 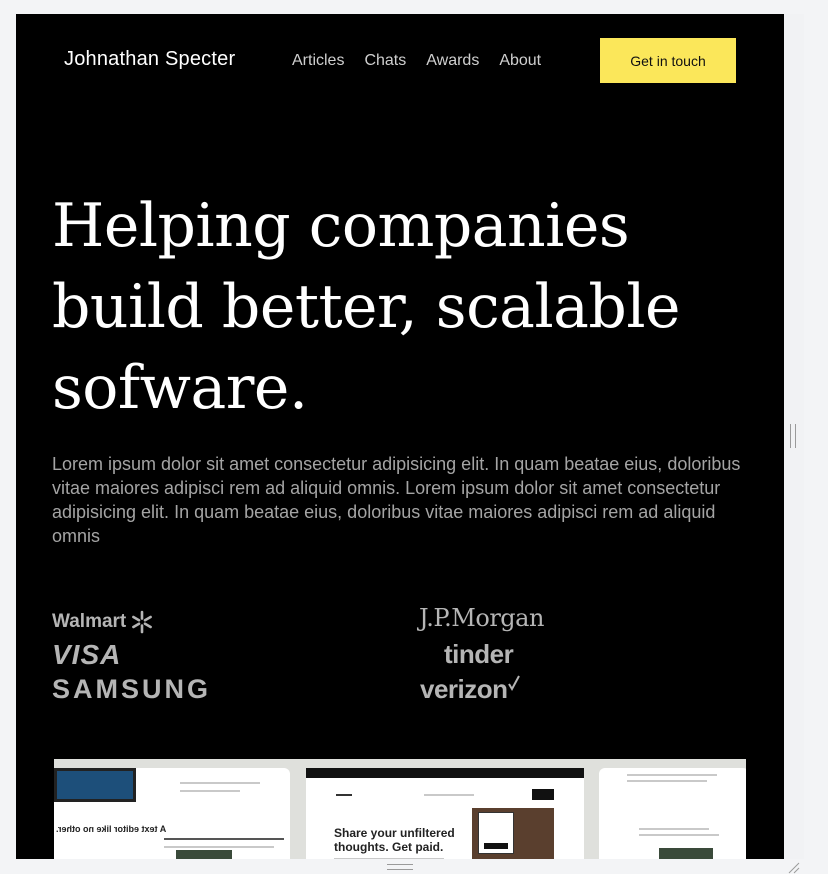 I want to click on hero-title-line-2: build better, scalable, so click(x=366, y=307).